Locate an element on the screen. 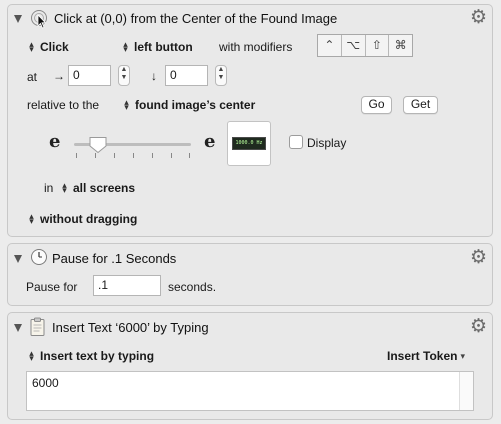 Image resolution: width=501 pixels, height=424 pixels. relative-label: relative to the is located at coordinates (63, 105).